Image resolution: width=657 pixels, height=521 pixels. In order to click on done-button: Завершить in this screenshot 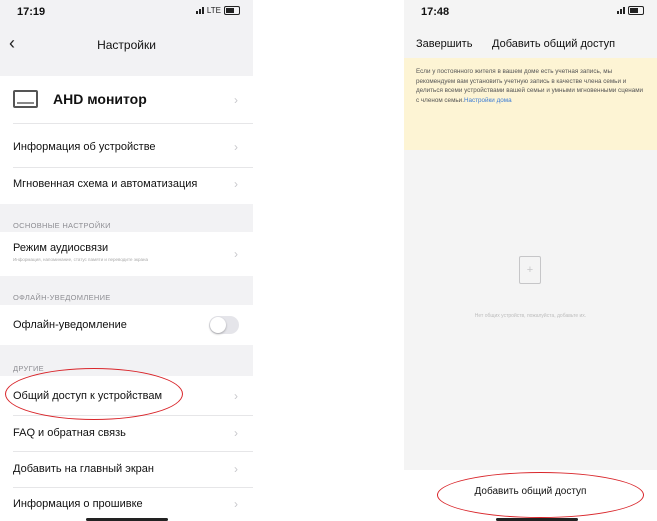, I will do `click(444, 44)`.